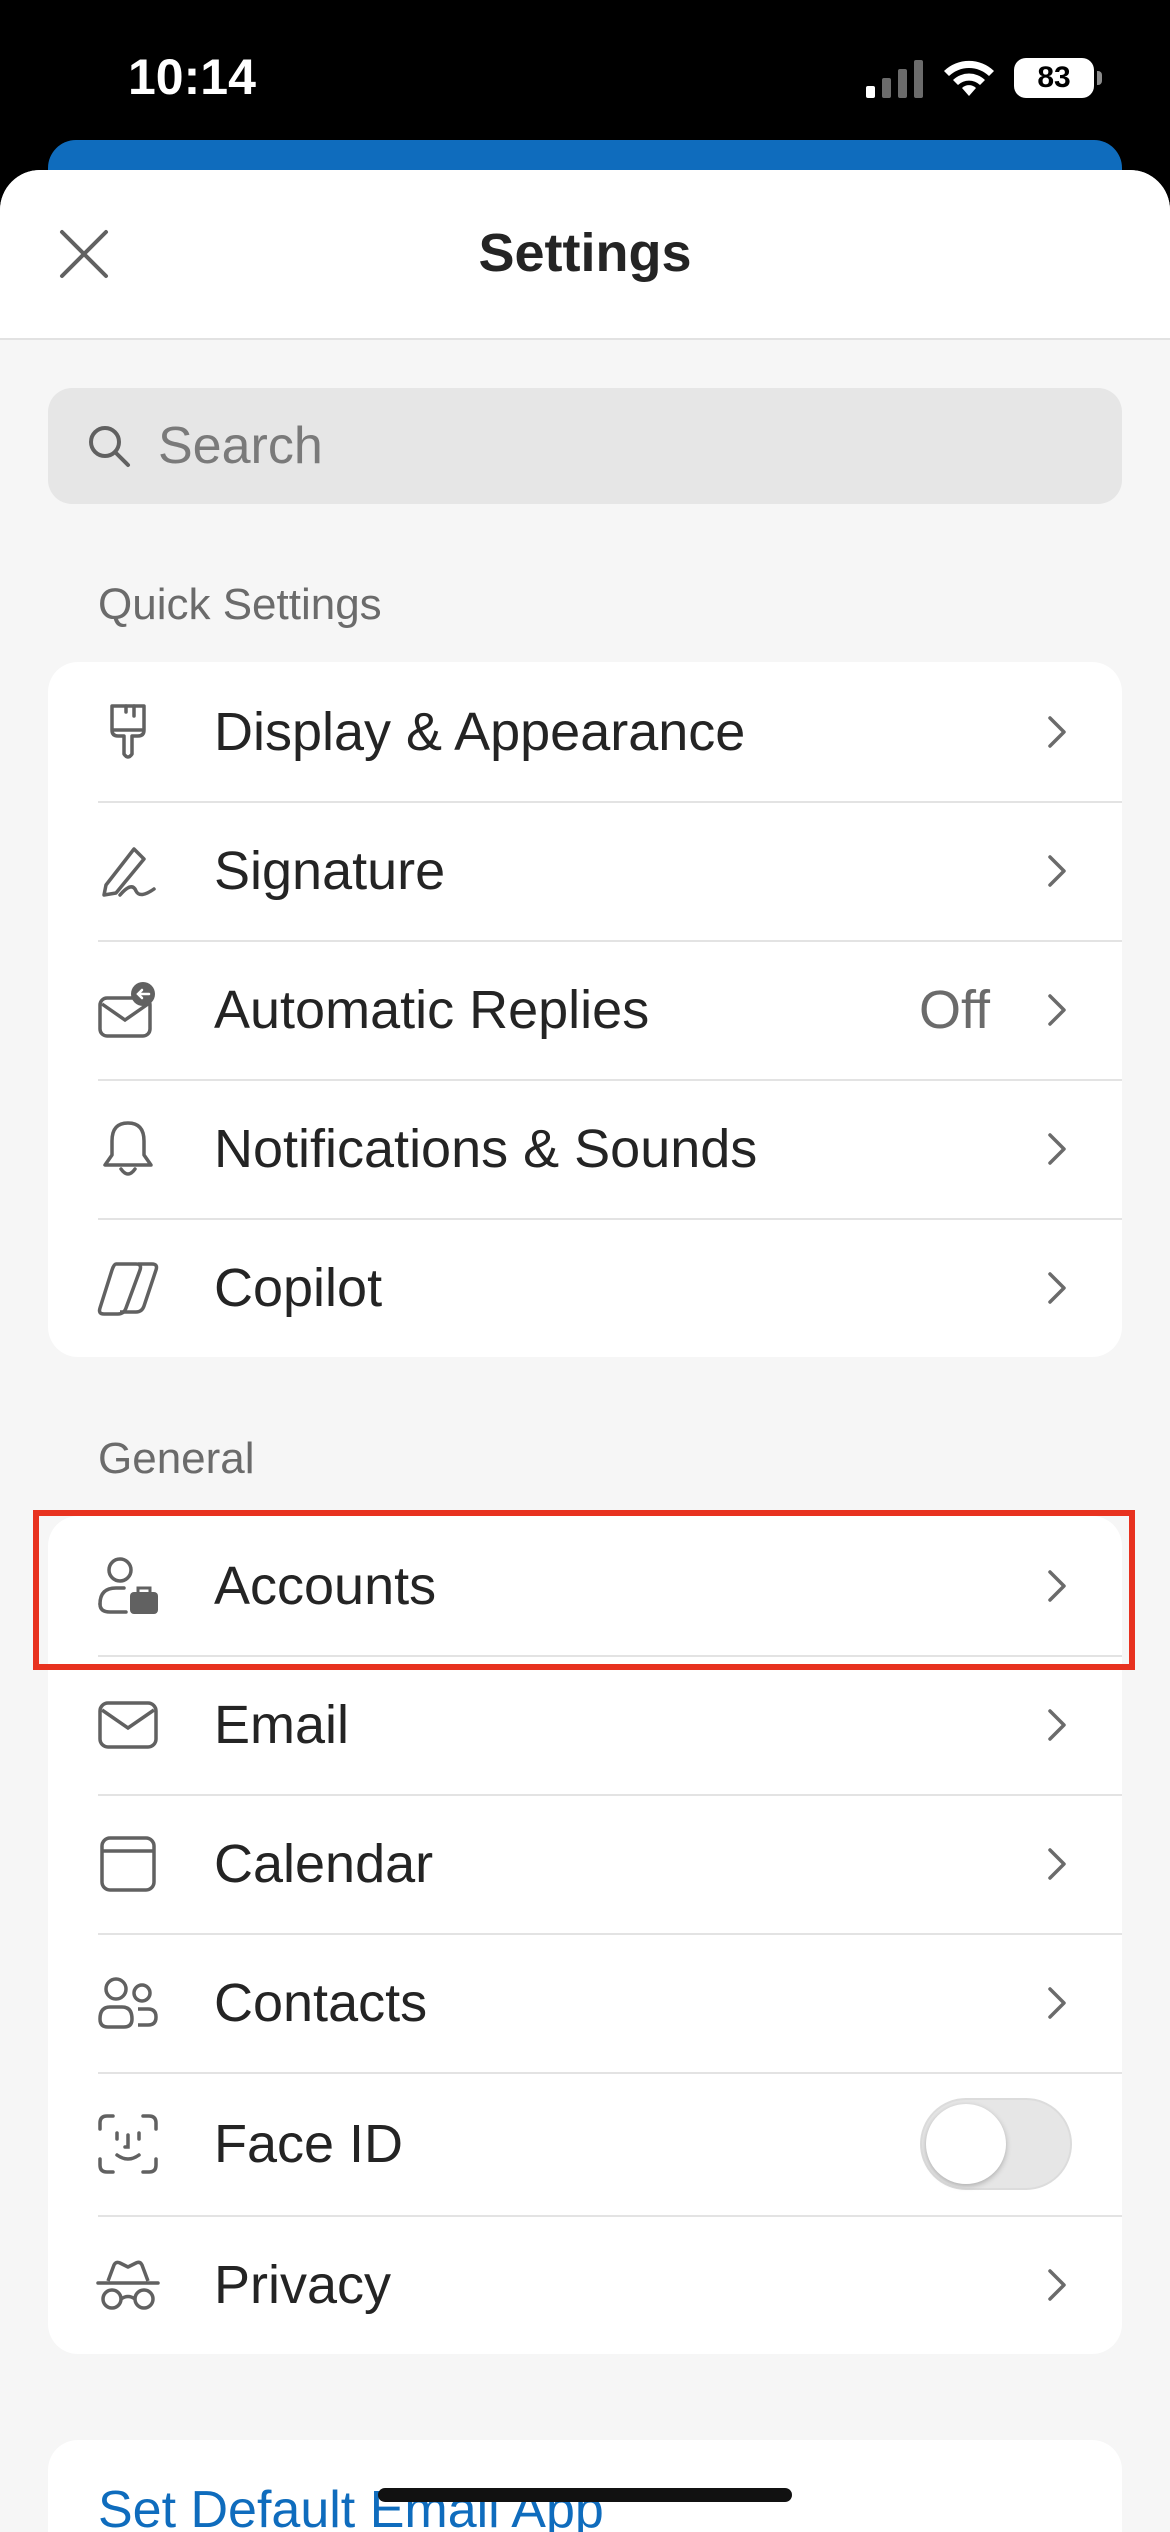 This screenshot has height=2532, width=1170. I want to click on search-input, so click(608, 446).